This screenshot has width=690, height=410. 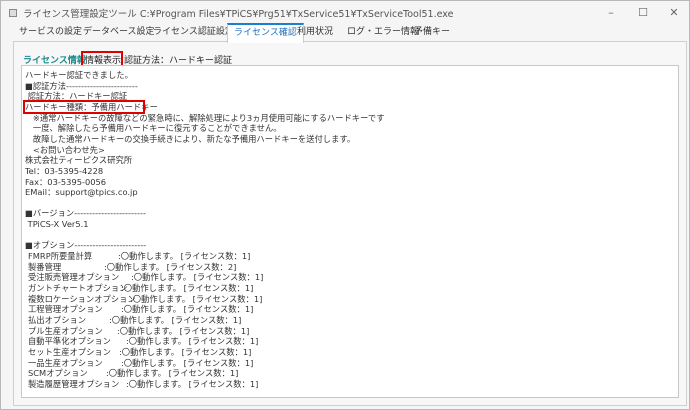 What do you see at coordinates (58, 373) in the screenshot?
I see `option-name: SCMオプション` at bounding box center [58, 373].